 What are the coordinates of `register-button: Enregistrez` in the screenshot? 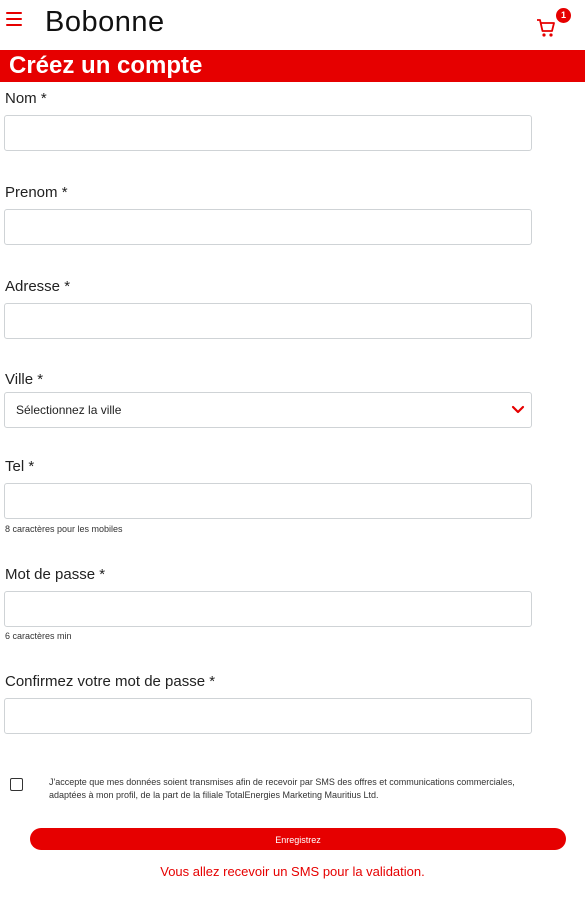 It's located at (298, 839).